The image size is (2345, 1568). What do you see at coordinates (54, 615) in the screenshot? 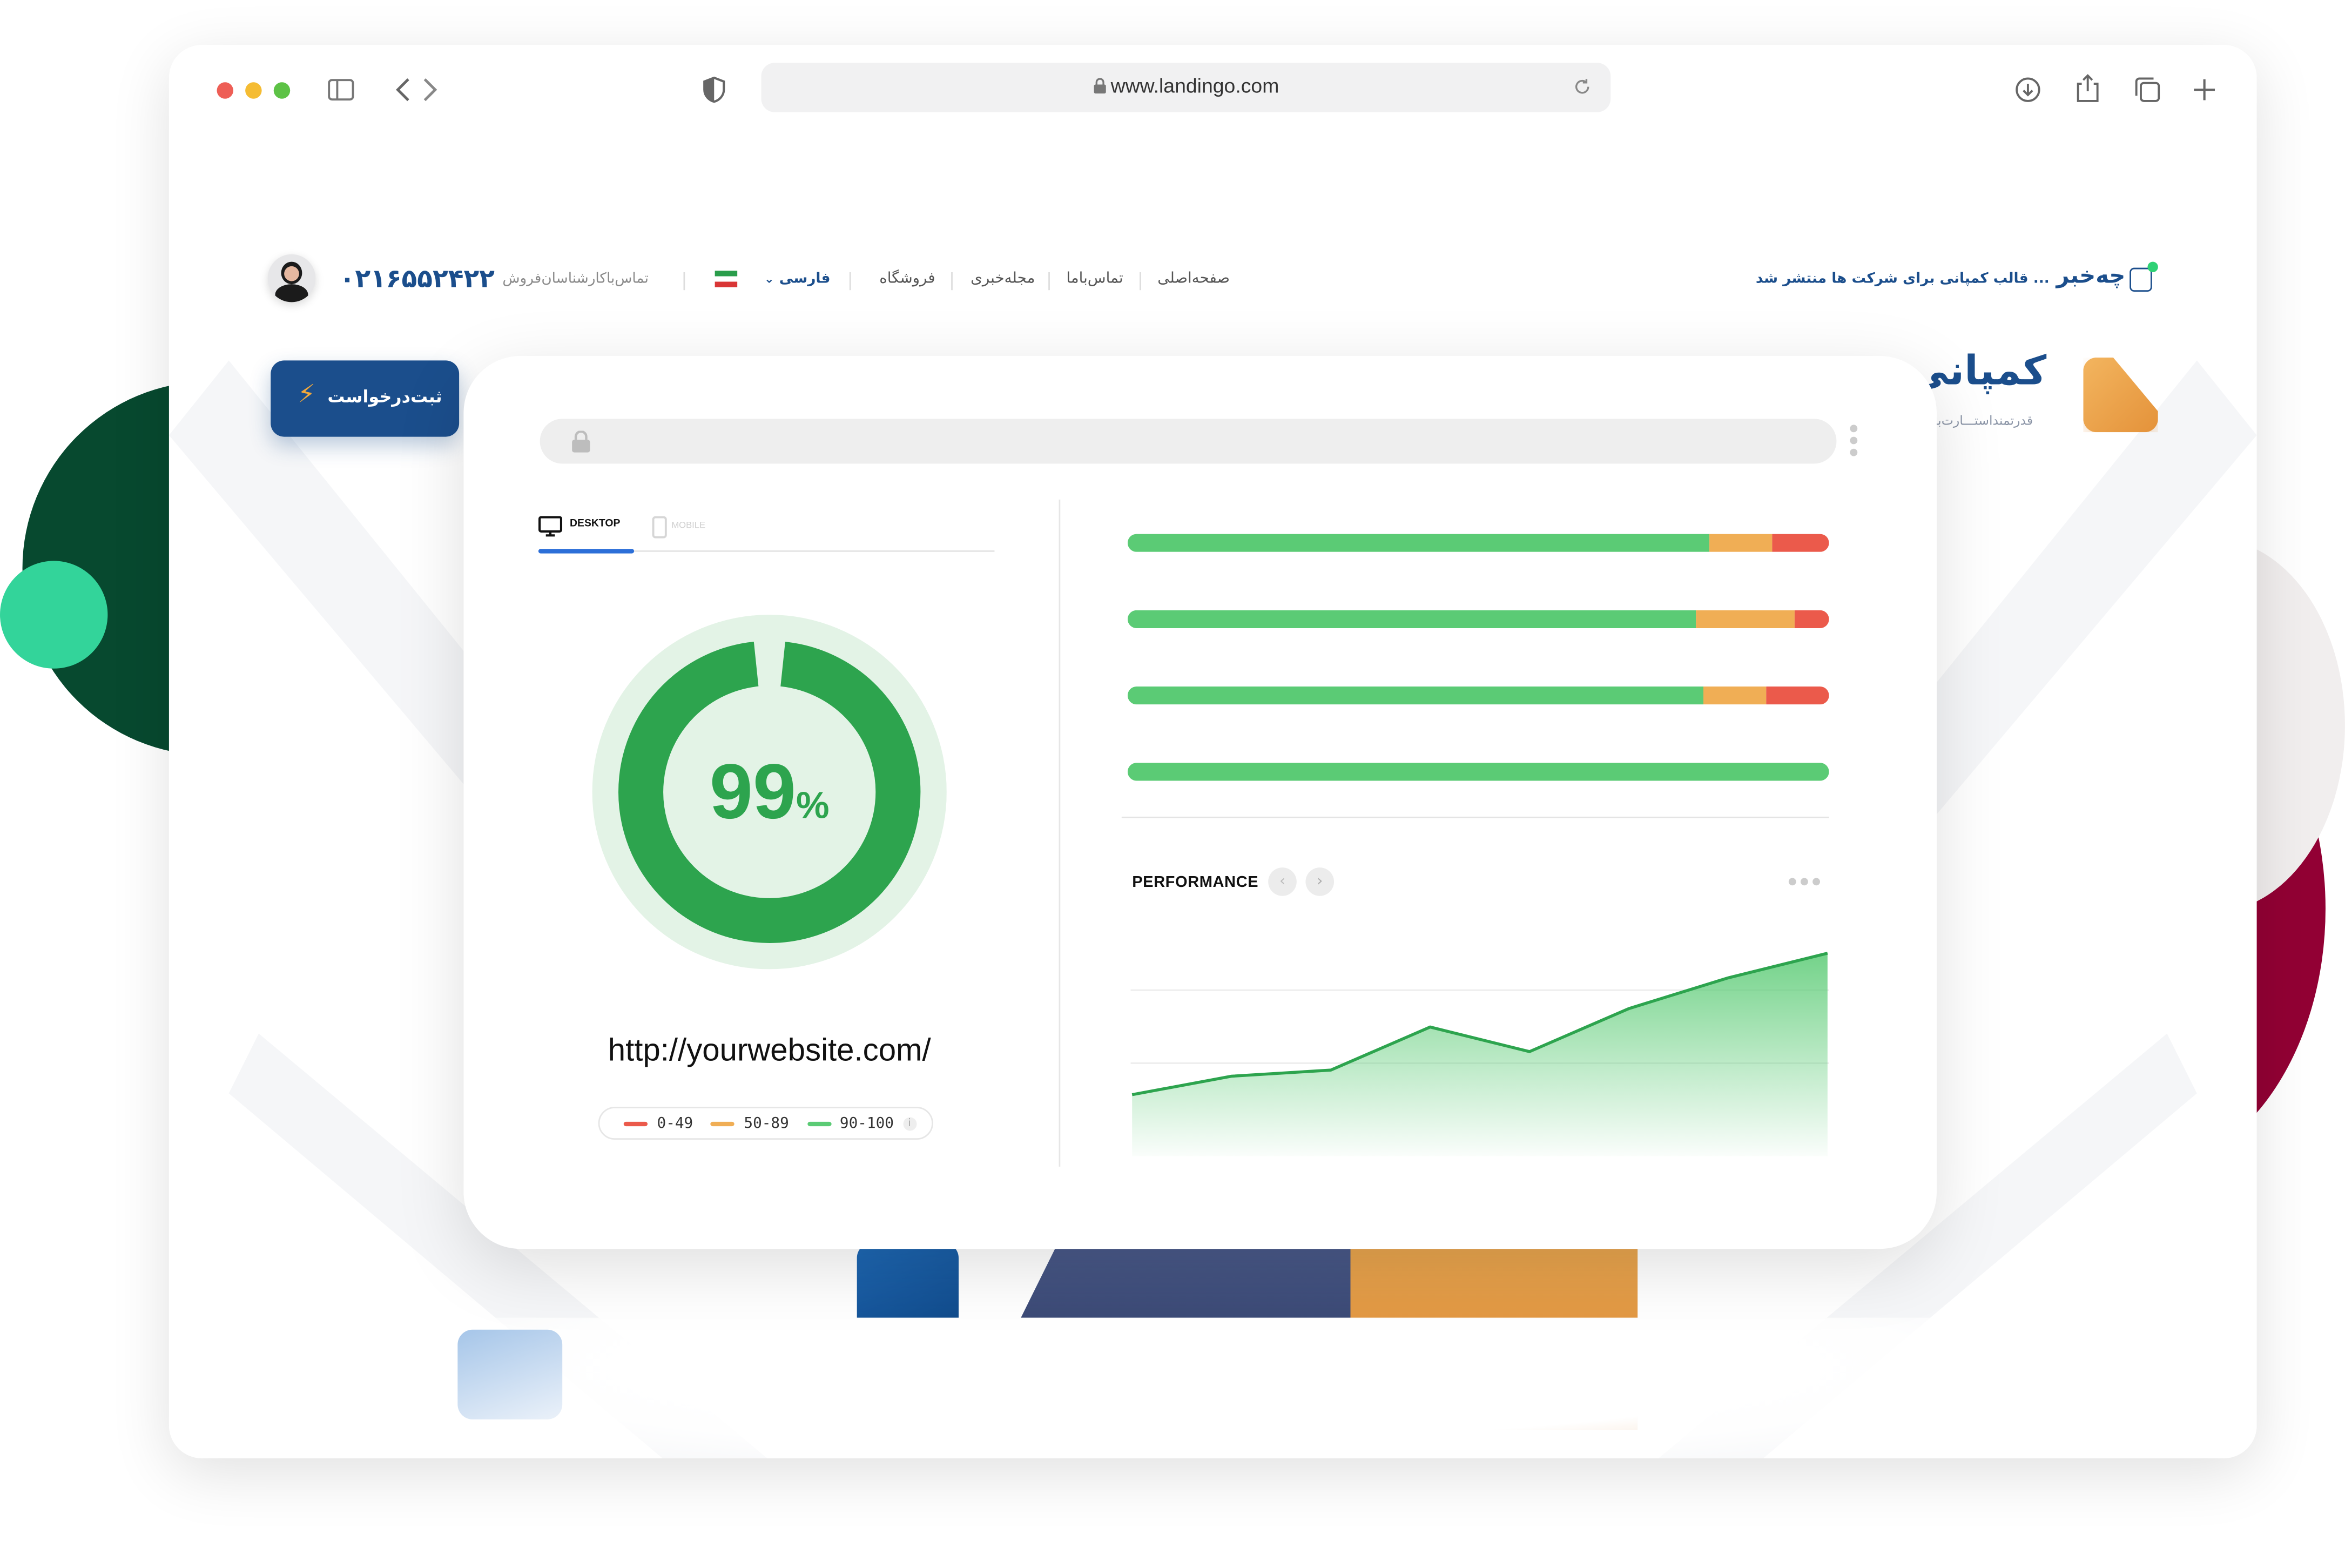
I see `deco-mint-circle` at bounding box center [54, 615].